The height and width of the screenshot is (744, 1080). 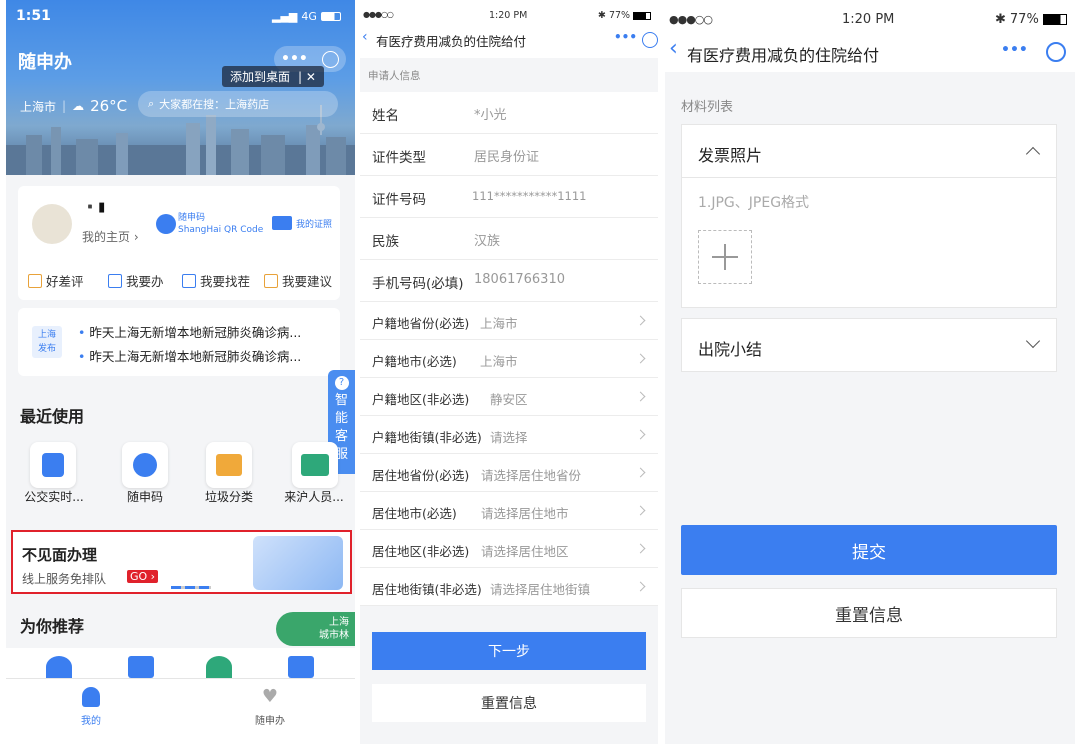 What do you see at coordinates (509, 197) in the screenshot?
I see `form-row-id-number: 证件号码 111***********1111` at bounding box center [509, 197].